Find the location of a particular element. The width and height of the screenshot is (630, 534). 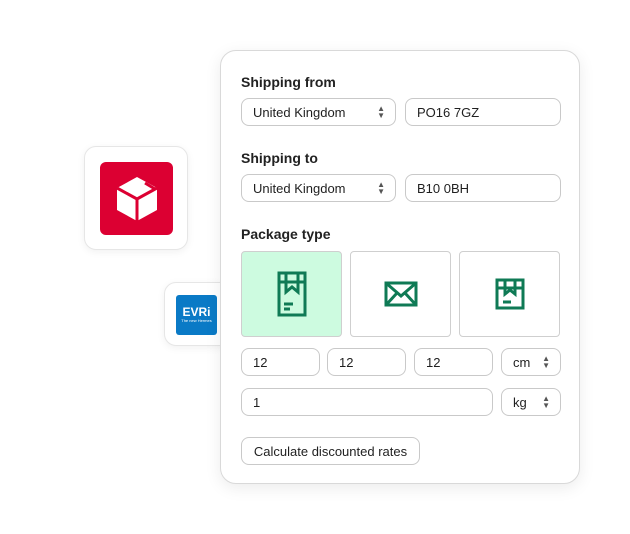

dimension-unit-select: cm ▲ ▼ is located at coordinates (531, 362).